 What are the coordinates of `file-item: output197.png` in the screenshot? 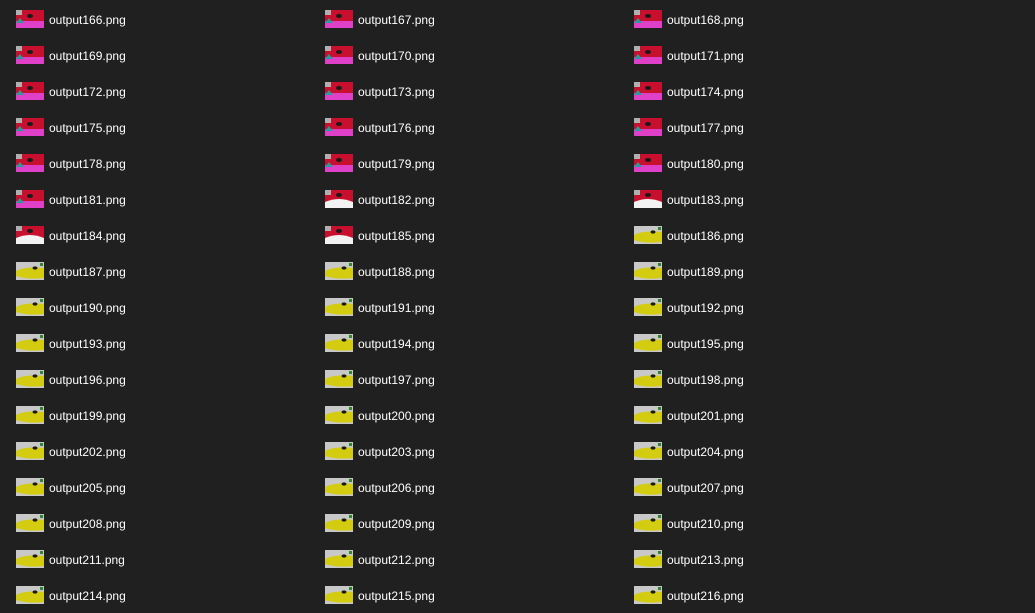 It's located at (459, 379).